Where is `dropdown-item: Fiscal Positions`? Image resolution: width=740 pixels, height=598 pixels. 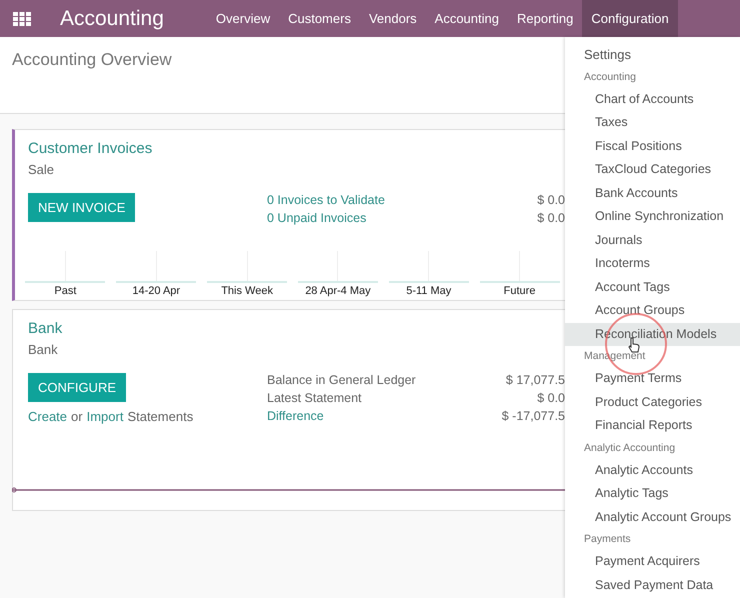
dropdown-item: Fiscal Positions is located at coordinates (652, 146).